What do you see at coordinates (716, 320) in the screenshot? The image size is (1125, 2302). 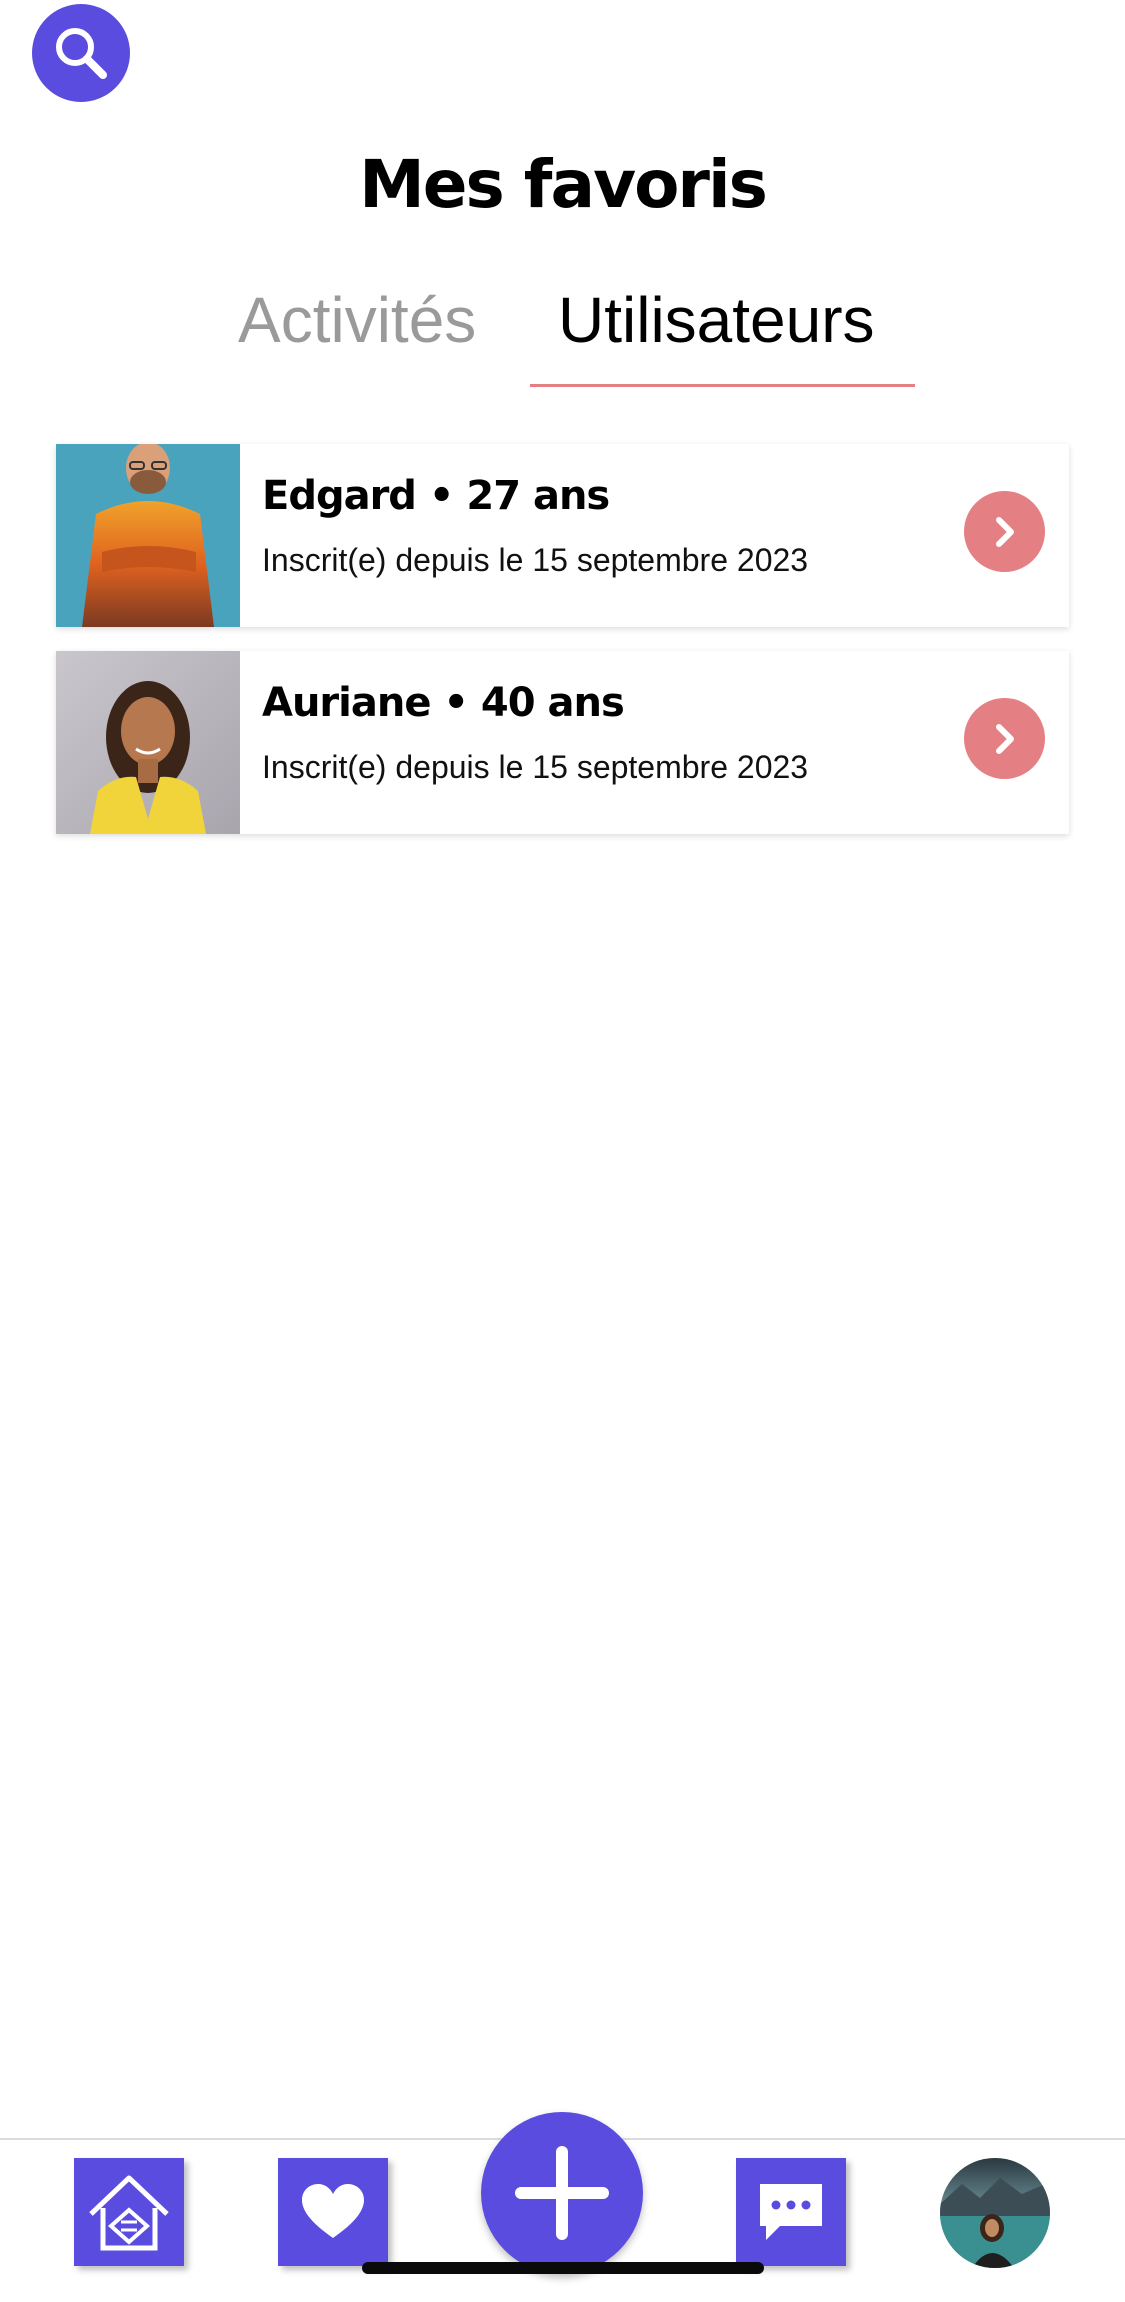 I see `tab-utilisateurs: Utilisateurs` at bounding box center [716, 320].